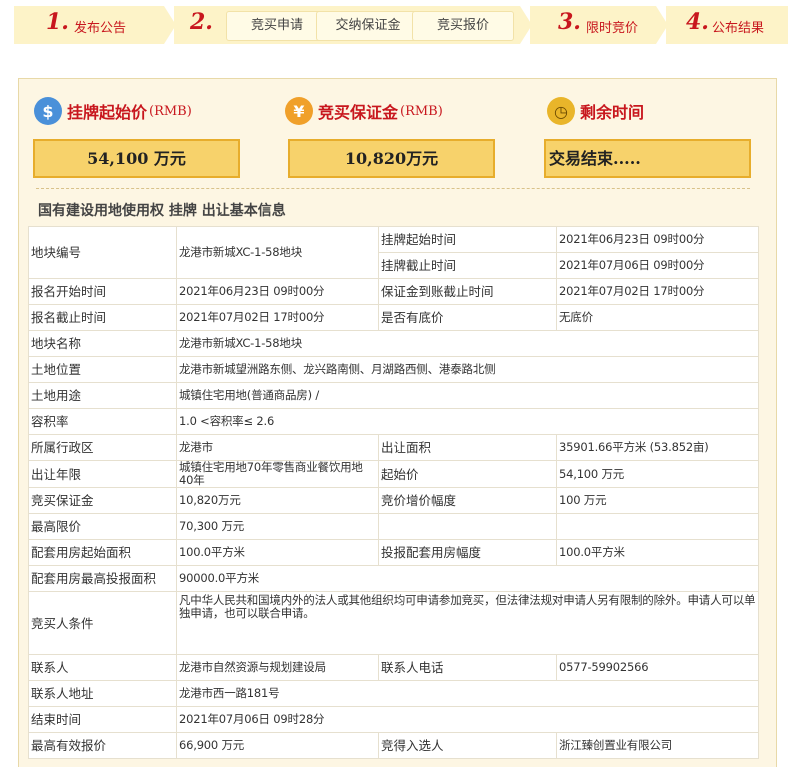 The image size is (788, 767). I want to click on deposit-header: ¥ 竞买保证金 (RMB), so click(364, 111).